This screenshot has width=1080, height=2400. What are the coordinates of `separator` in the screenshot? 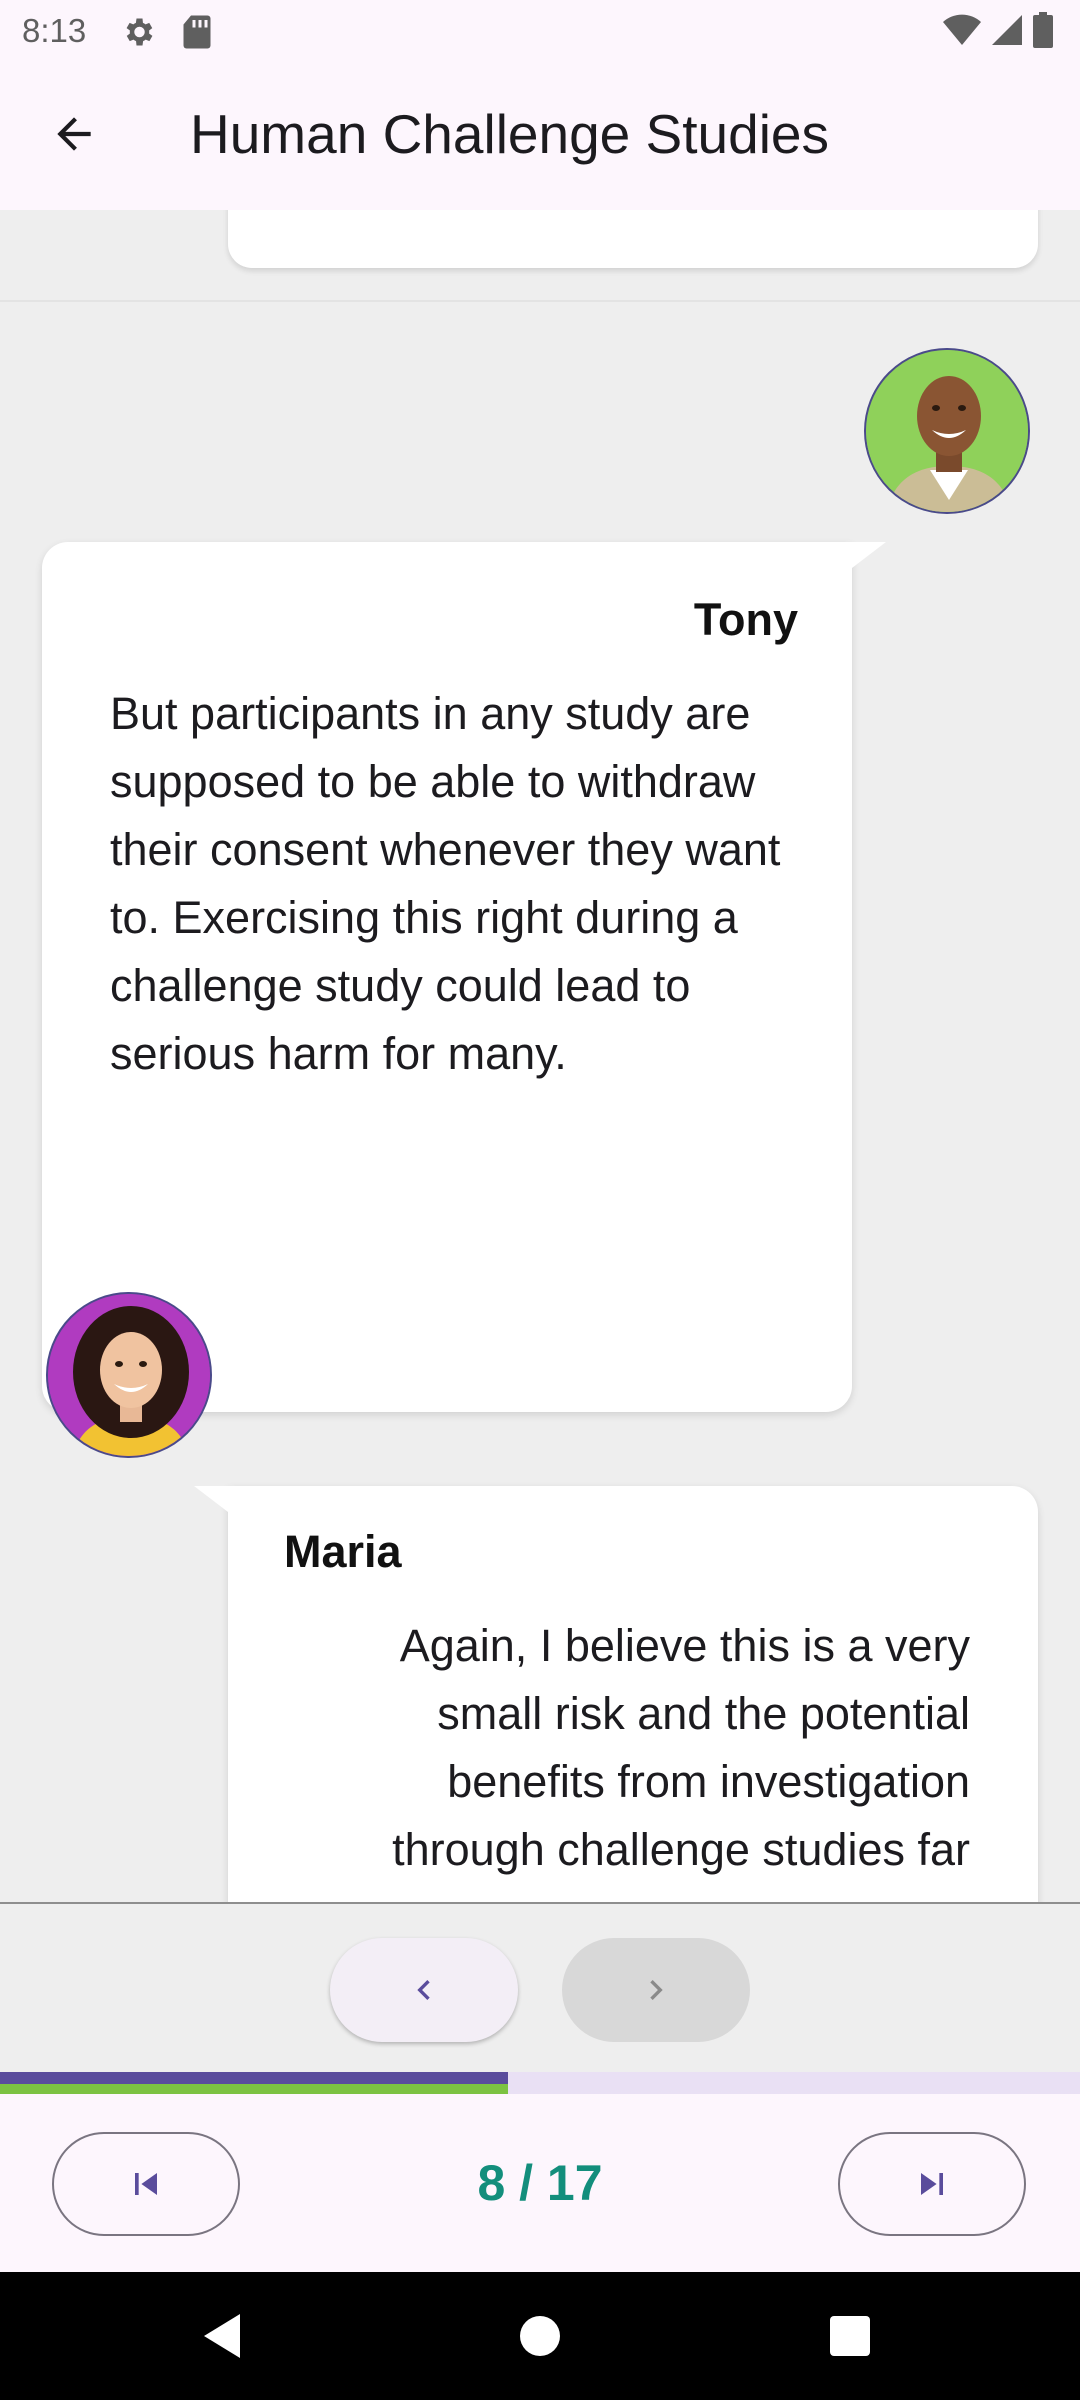 It's located at (540, 301).